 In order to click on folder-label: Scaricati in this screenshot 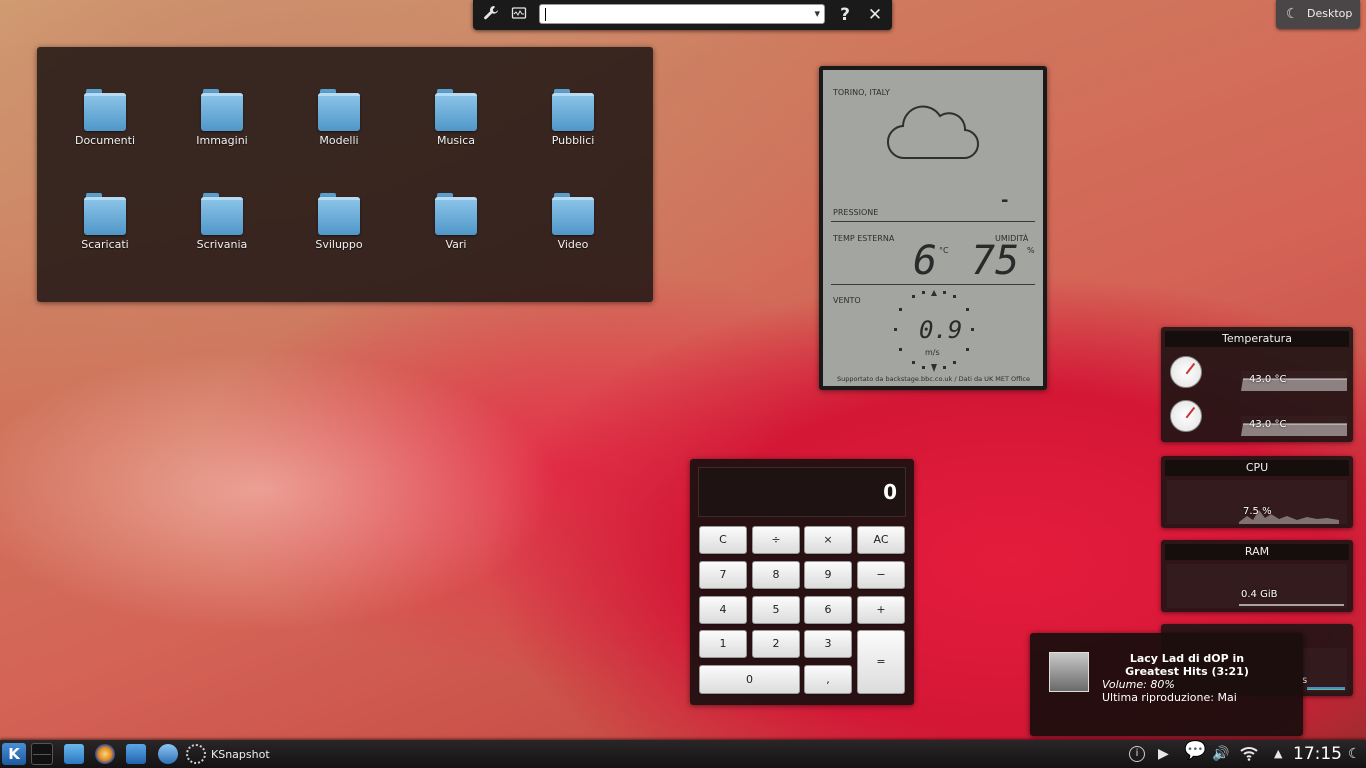, I will do `click(105, 244)`.